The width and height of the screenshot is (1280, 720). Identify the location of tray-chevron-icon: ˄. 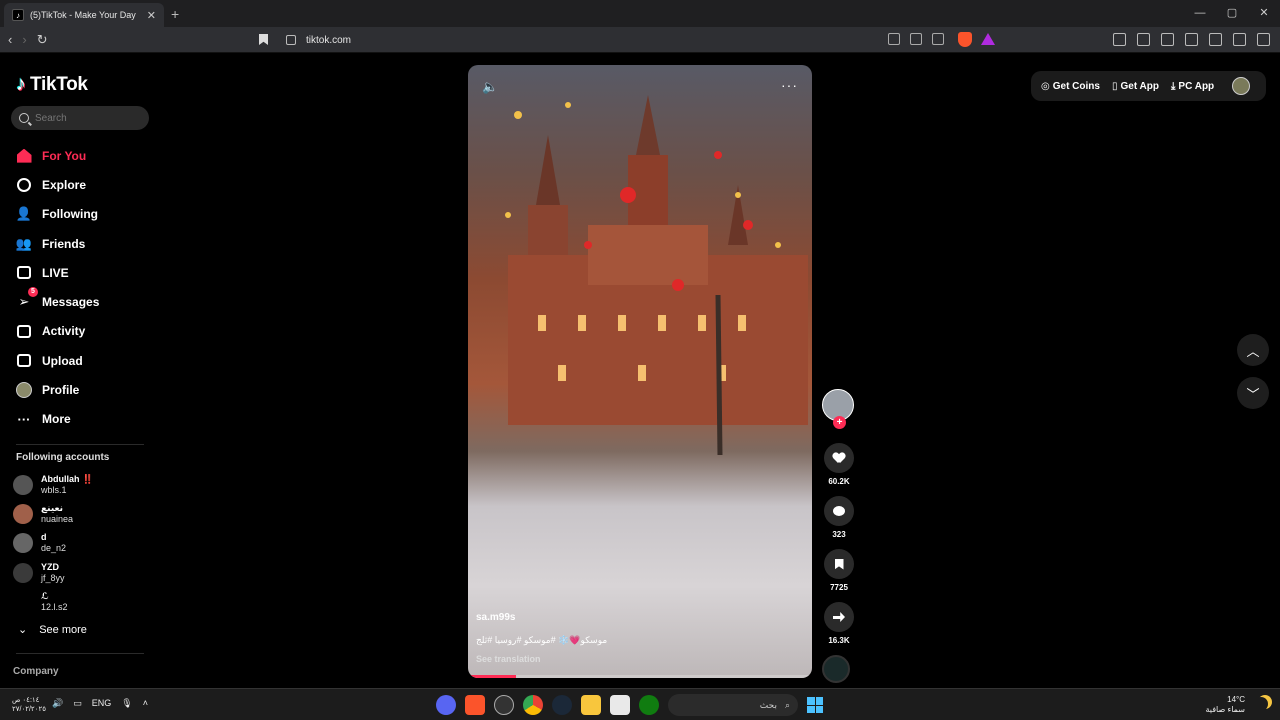
(145, 703).